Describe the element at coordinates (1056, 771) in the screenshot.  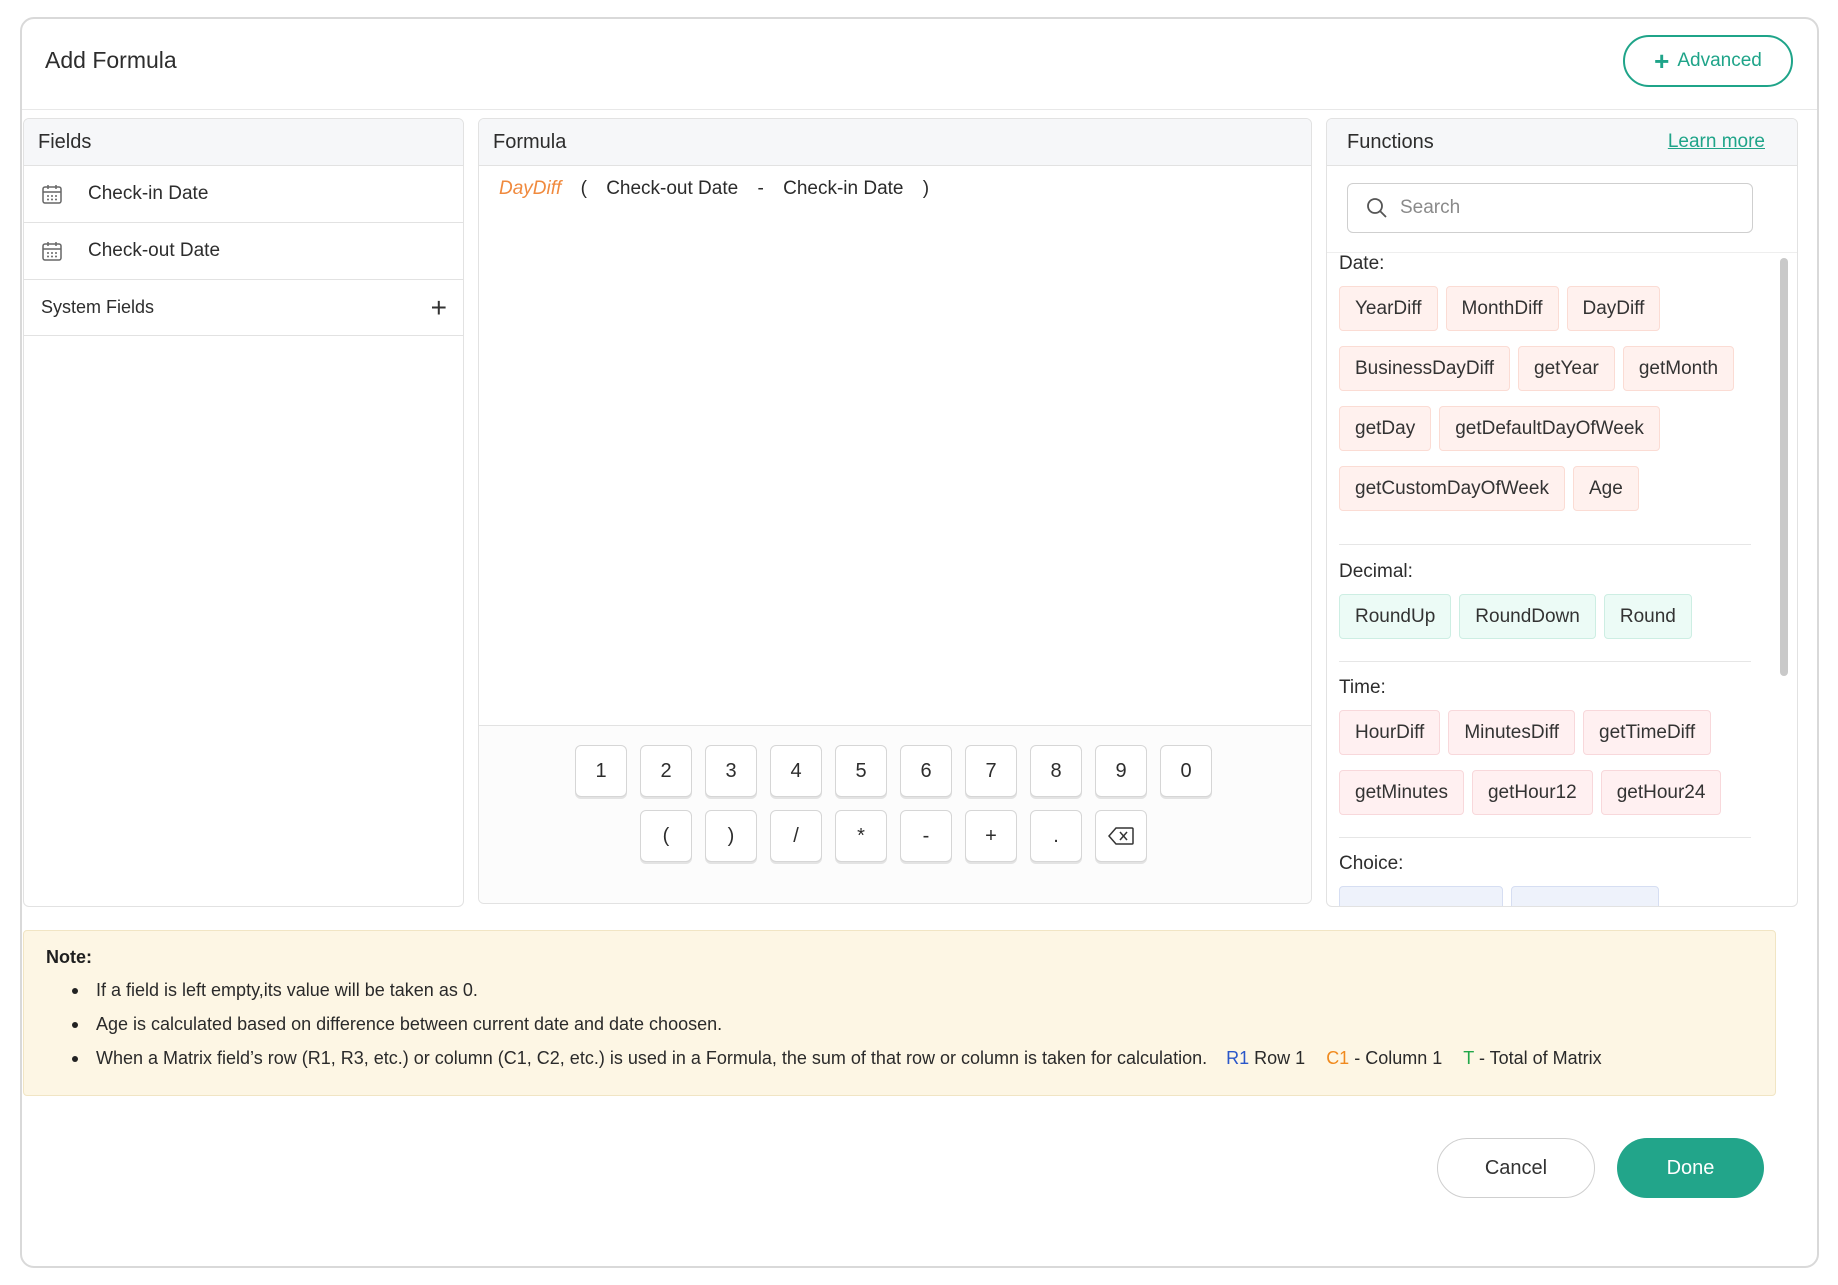
I see `key-8: 8` at that location.